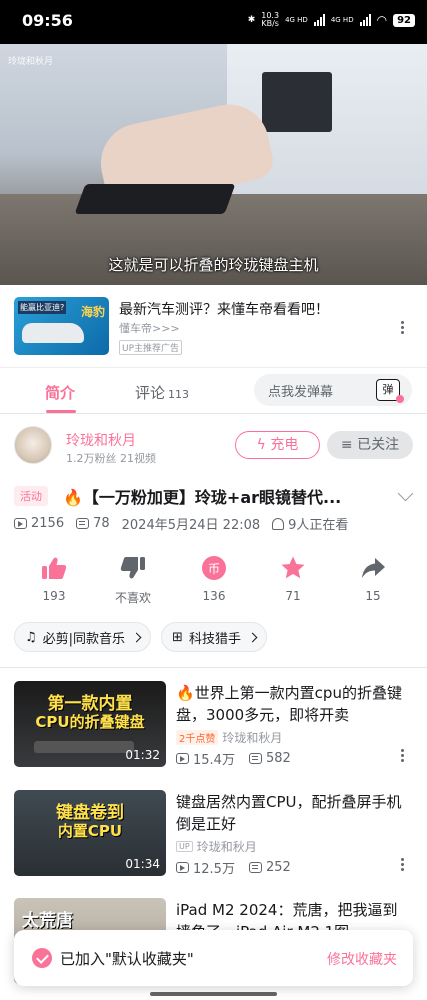  Describe the element at coordinates (318, 525) in the screenshot. I see `watching-count: 9人正在看` at that location.